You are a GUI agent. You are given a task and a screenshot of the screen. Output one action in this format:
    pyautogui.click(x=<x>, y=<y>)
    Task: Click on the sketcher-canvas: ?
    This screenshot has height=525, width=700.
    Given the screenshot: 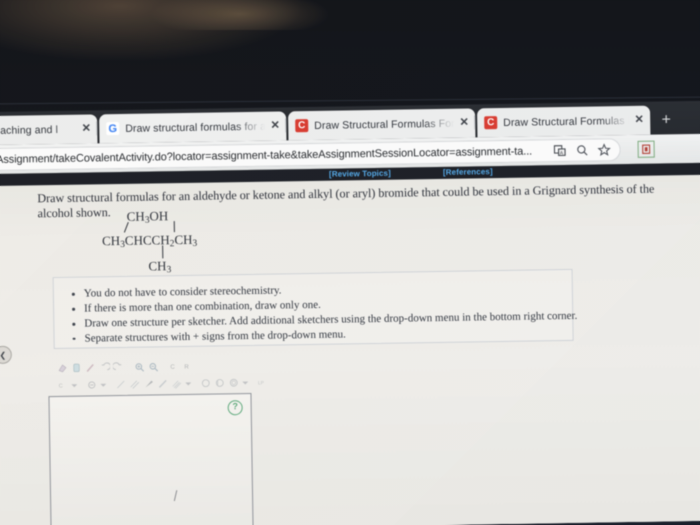 What is the action you would take?
    pyautogui.click(x=151, y=458)
    